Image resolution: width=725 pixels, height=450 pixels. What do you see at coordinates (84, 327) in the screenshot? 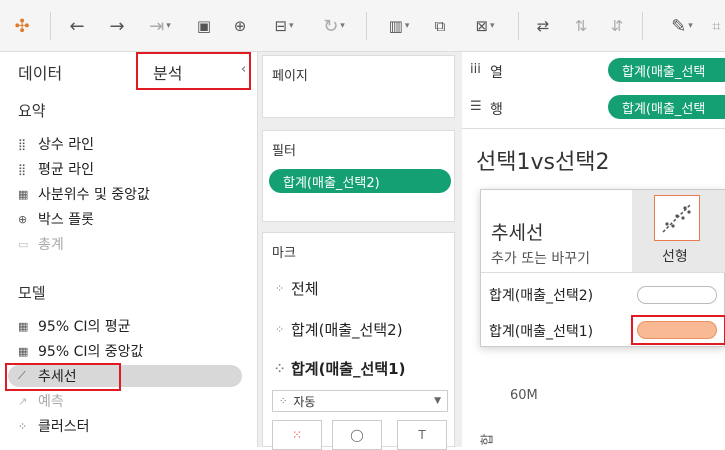
I see `item-label: 95% CI의 평균` at bounding box center [84, 327].